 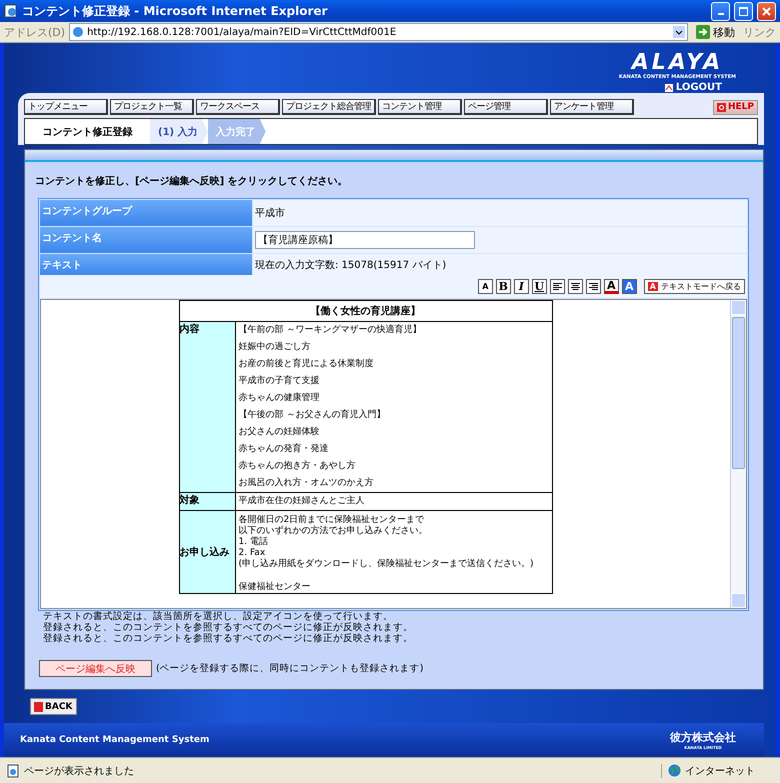 I want to click on globe-icon, so click(x=674, y=770).